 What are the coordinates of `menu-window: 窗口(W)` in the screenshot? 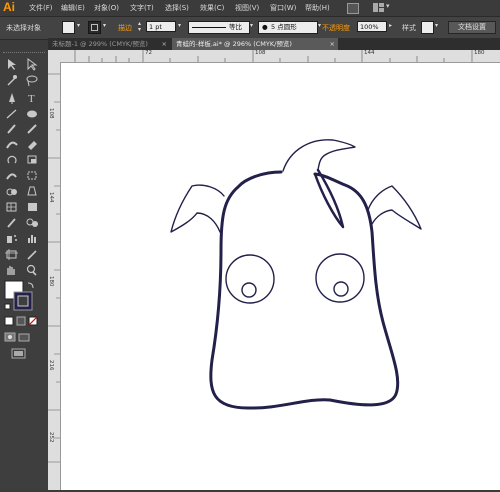 It's located at (283, 8).